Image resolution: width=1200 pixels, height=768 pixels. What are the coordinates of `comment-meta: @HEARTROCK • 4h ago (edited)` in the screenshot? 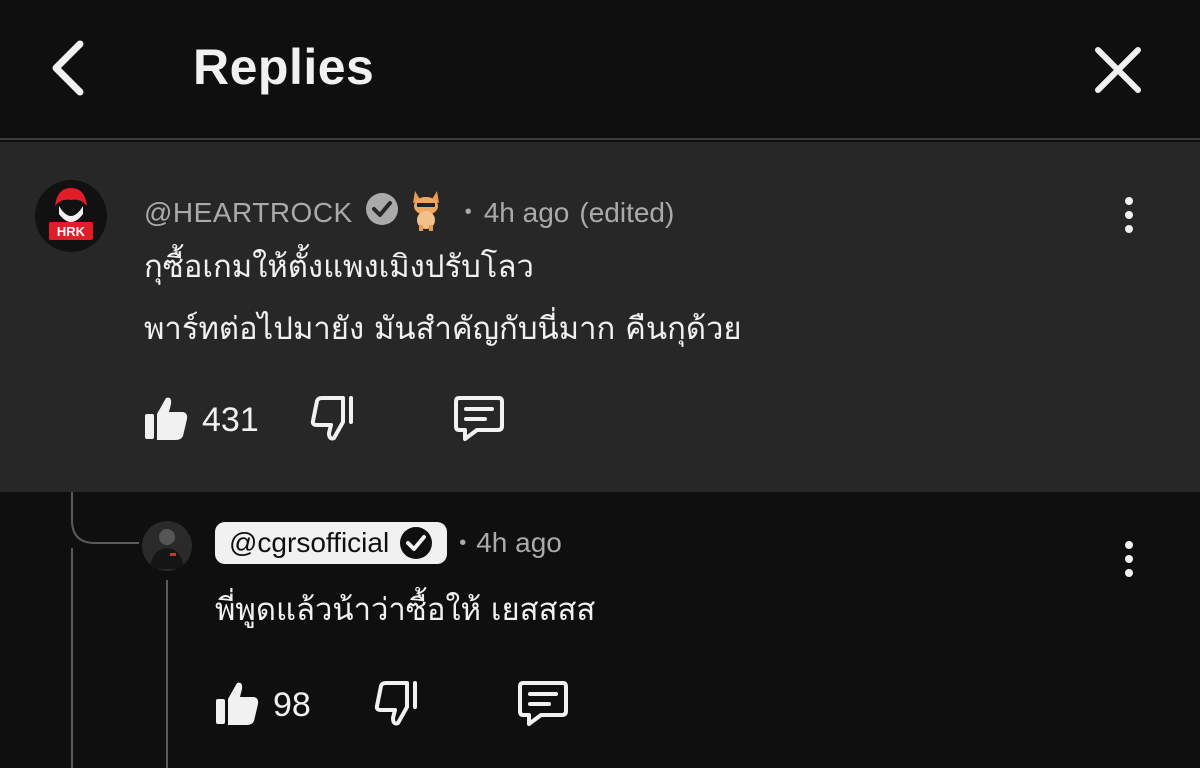 It's located at (409, 212).